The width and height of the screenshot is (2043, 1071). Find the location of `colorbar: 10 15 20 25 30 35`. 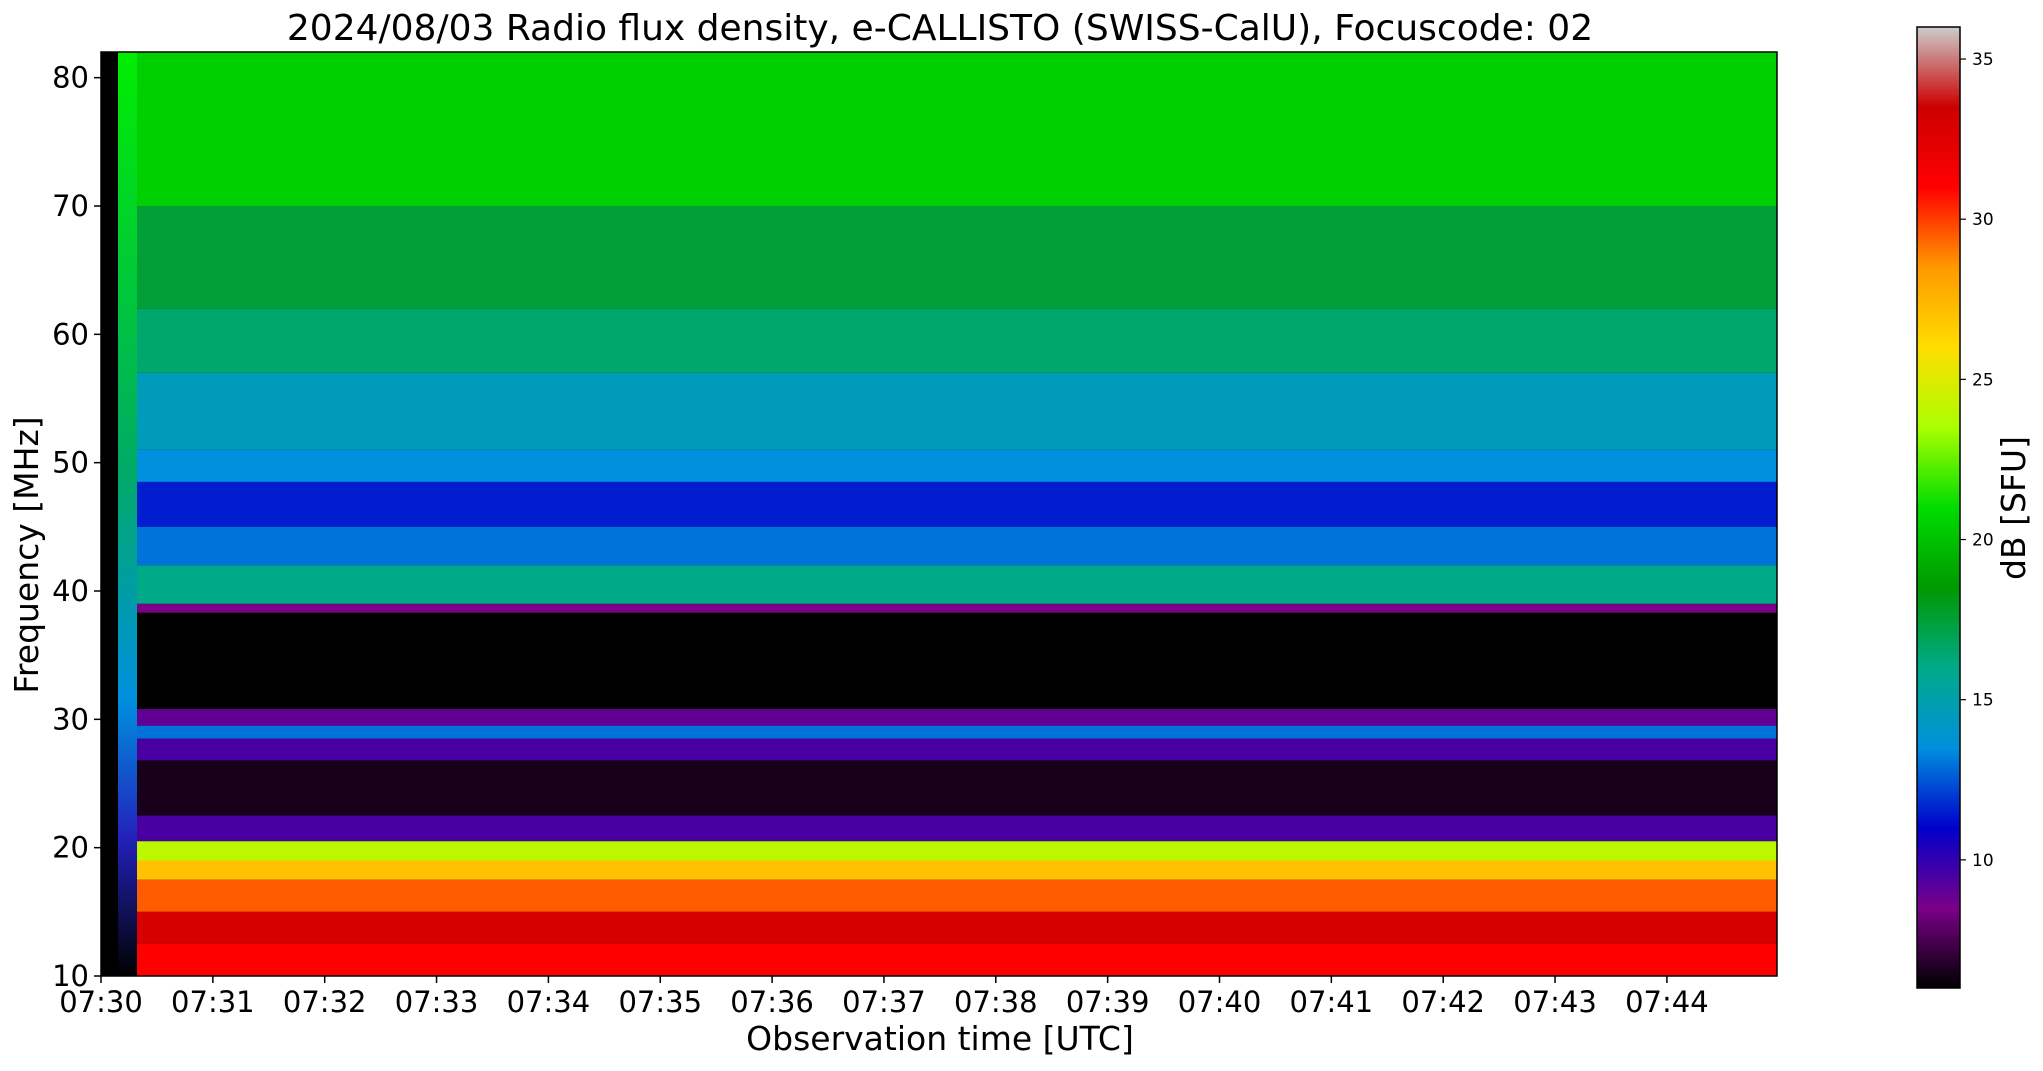

colorbar: 10 15 20 25 30 35 is located at coordinates (1955, 507).